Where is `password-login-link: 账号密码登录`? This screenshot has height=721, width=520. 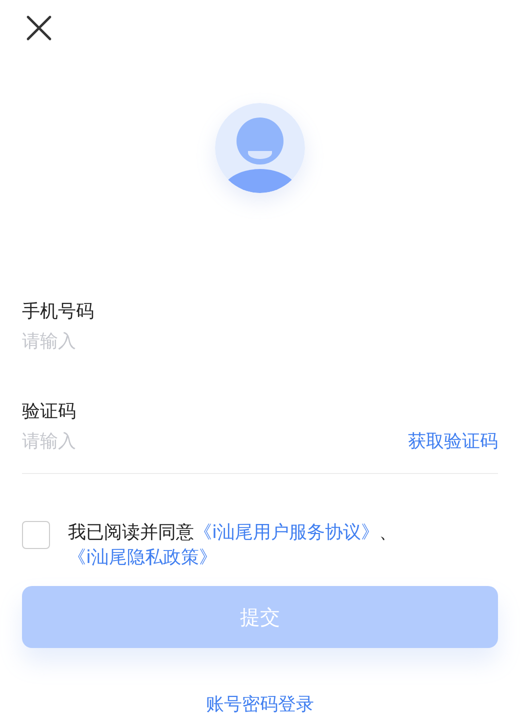
password-login-link: 账号密码登录 is located at coordinates (260, 704).